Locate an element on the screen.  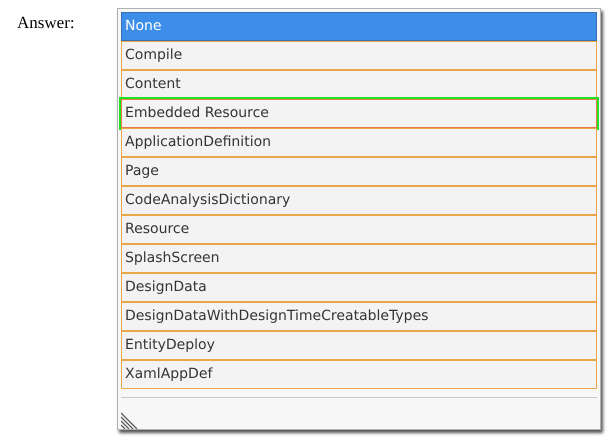
answer-label: Answer: is located at coordinates (46, 23).